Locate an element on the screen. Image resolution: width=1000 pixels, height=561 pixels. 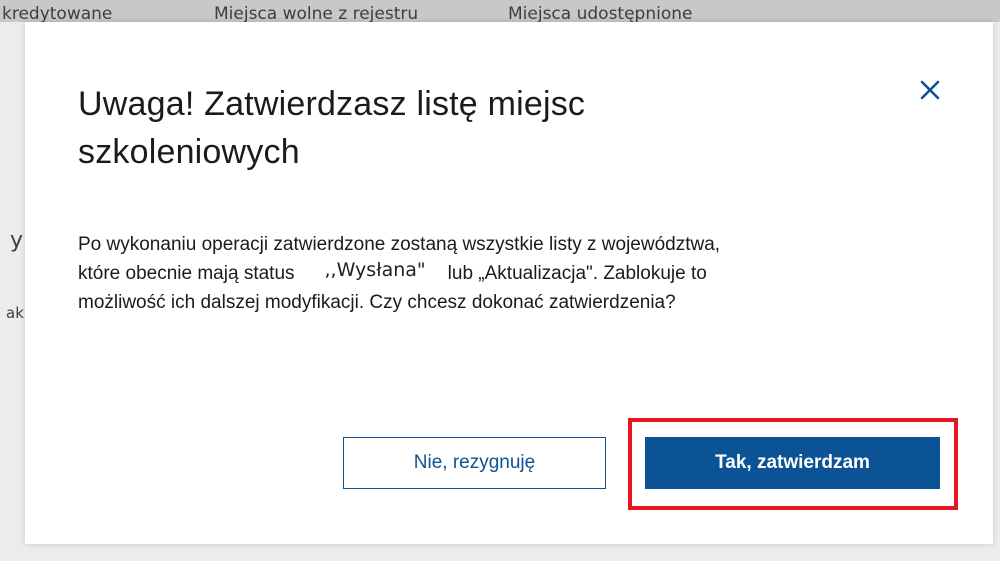
status-value: ,,Wysłana" is located at coordinates (375, 270).